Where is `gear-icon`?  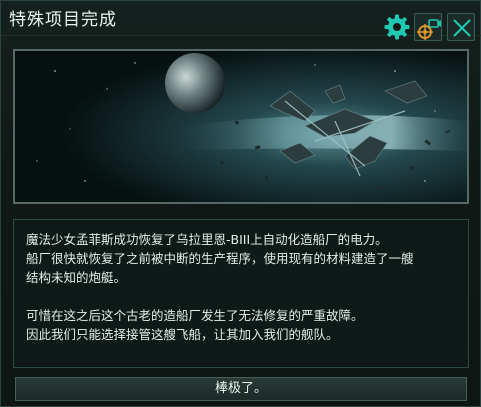
gear-icon is located at coordinates (397, 27).